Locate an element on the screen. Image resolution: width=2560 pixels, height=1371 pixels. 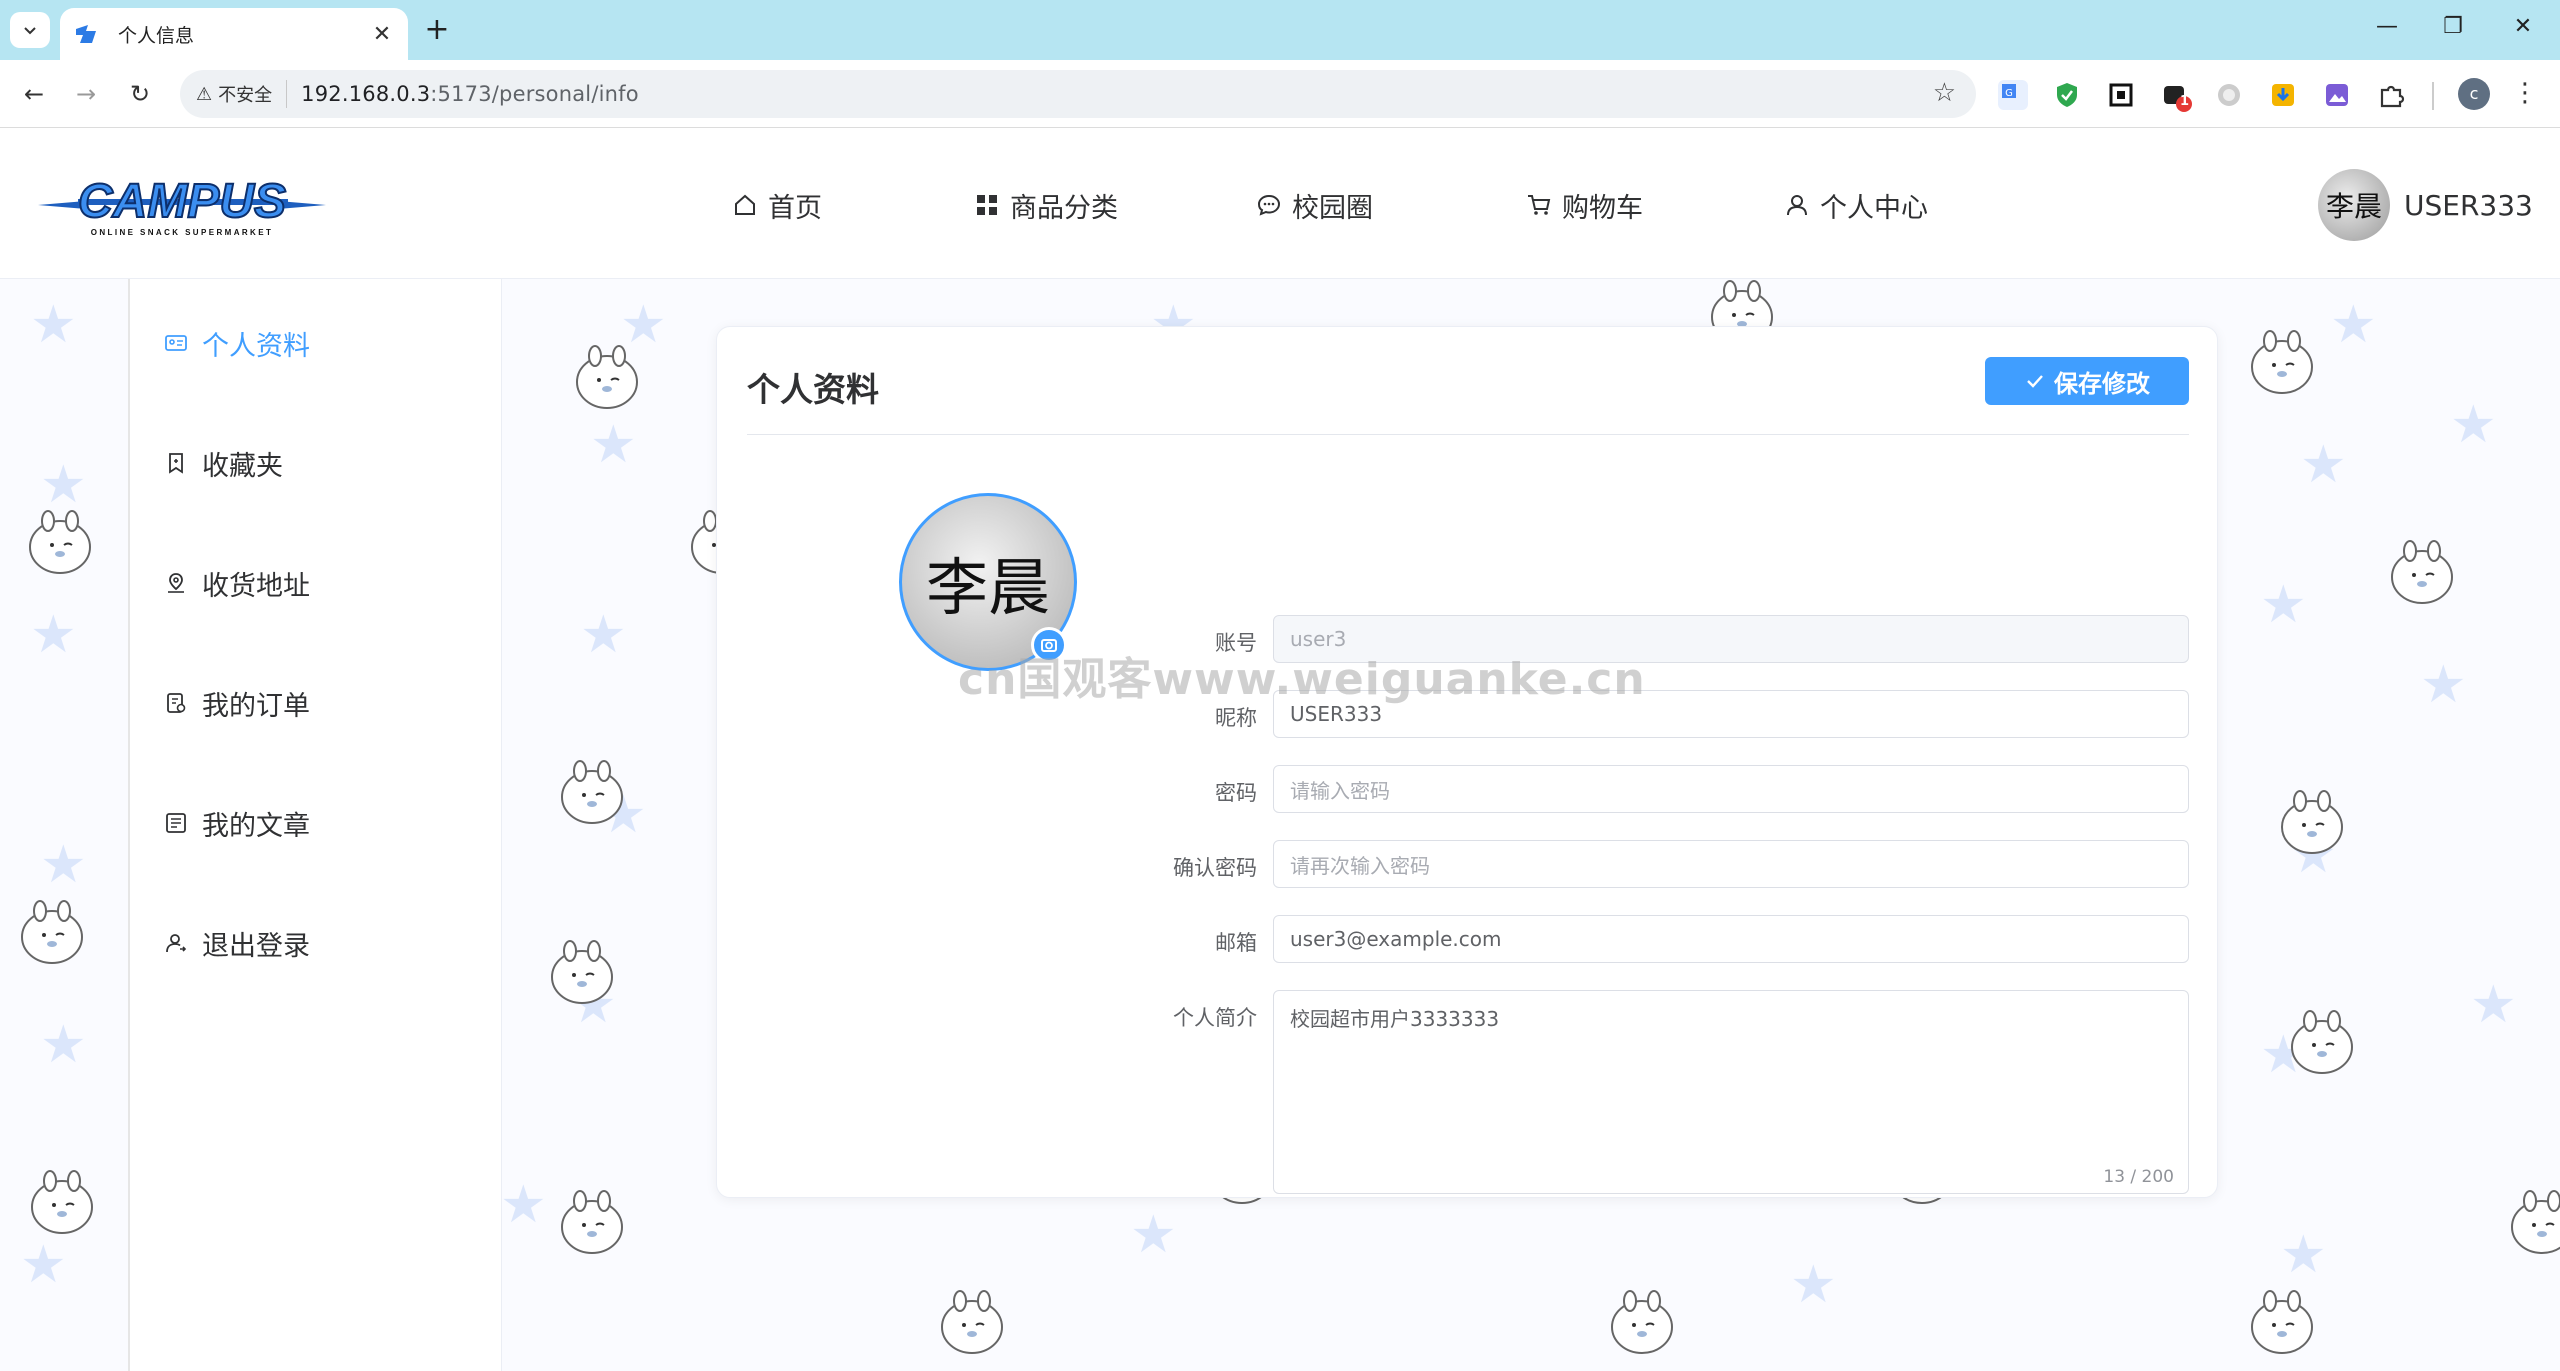
forward-arrow-icon: → is located at coordinates (86, 94).